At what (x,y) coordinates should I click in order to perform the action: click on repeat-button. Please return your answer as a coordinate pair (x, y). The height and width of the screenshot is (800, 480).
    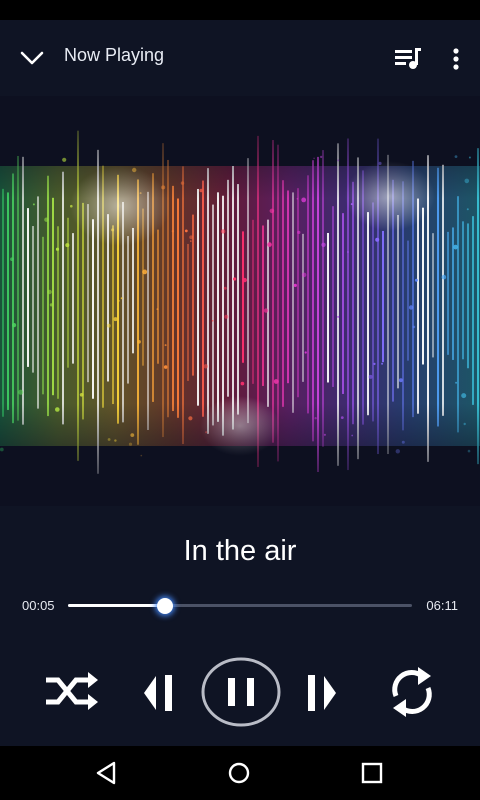
    Looking at the image, I should click on (412, 692).